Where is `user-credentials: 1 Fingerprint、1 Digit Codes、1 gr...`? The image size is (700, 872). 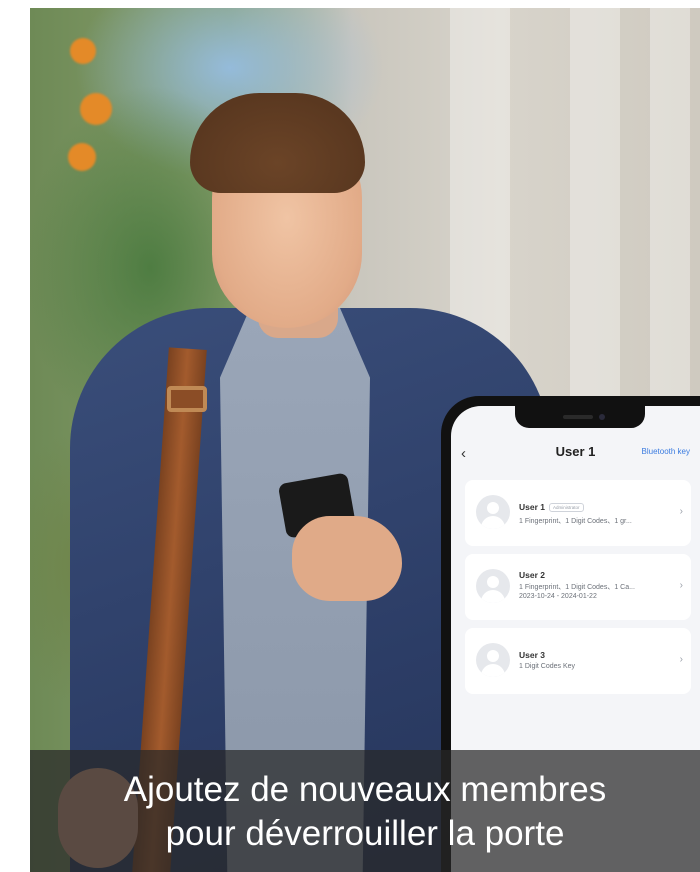 user-credentials: 1 Fingerprint、1 Digit Codes、1 gr... is located at coordinates (575, 521).